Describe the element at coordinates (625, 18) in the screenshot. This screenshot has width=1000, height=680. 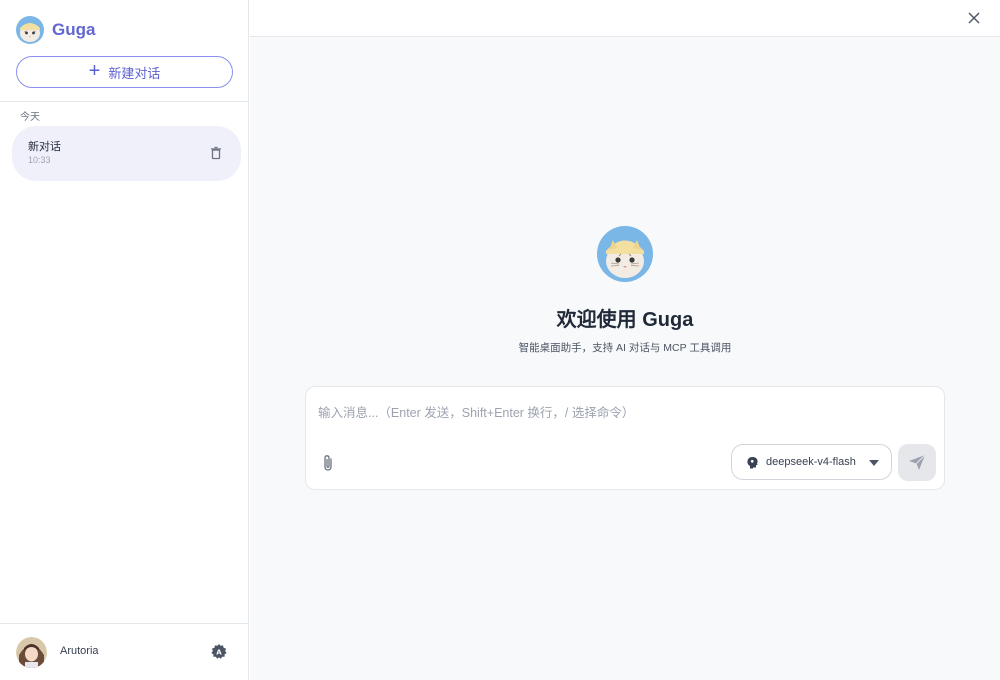
I see `top-bar` at that location.